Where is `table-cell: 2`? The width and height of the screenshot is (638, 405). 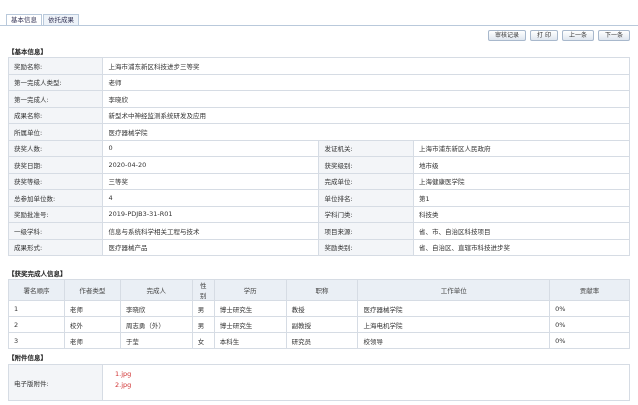 table-cell: 2 is located at coordinates (36, 324).